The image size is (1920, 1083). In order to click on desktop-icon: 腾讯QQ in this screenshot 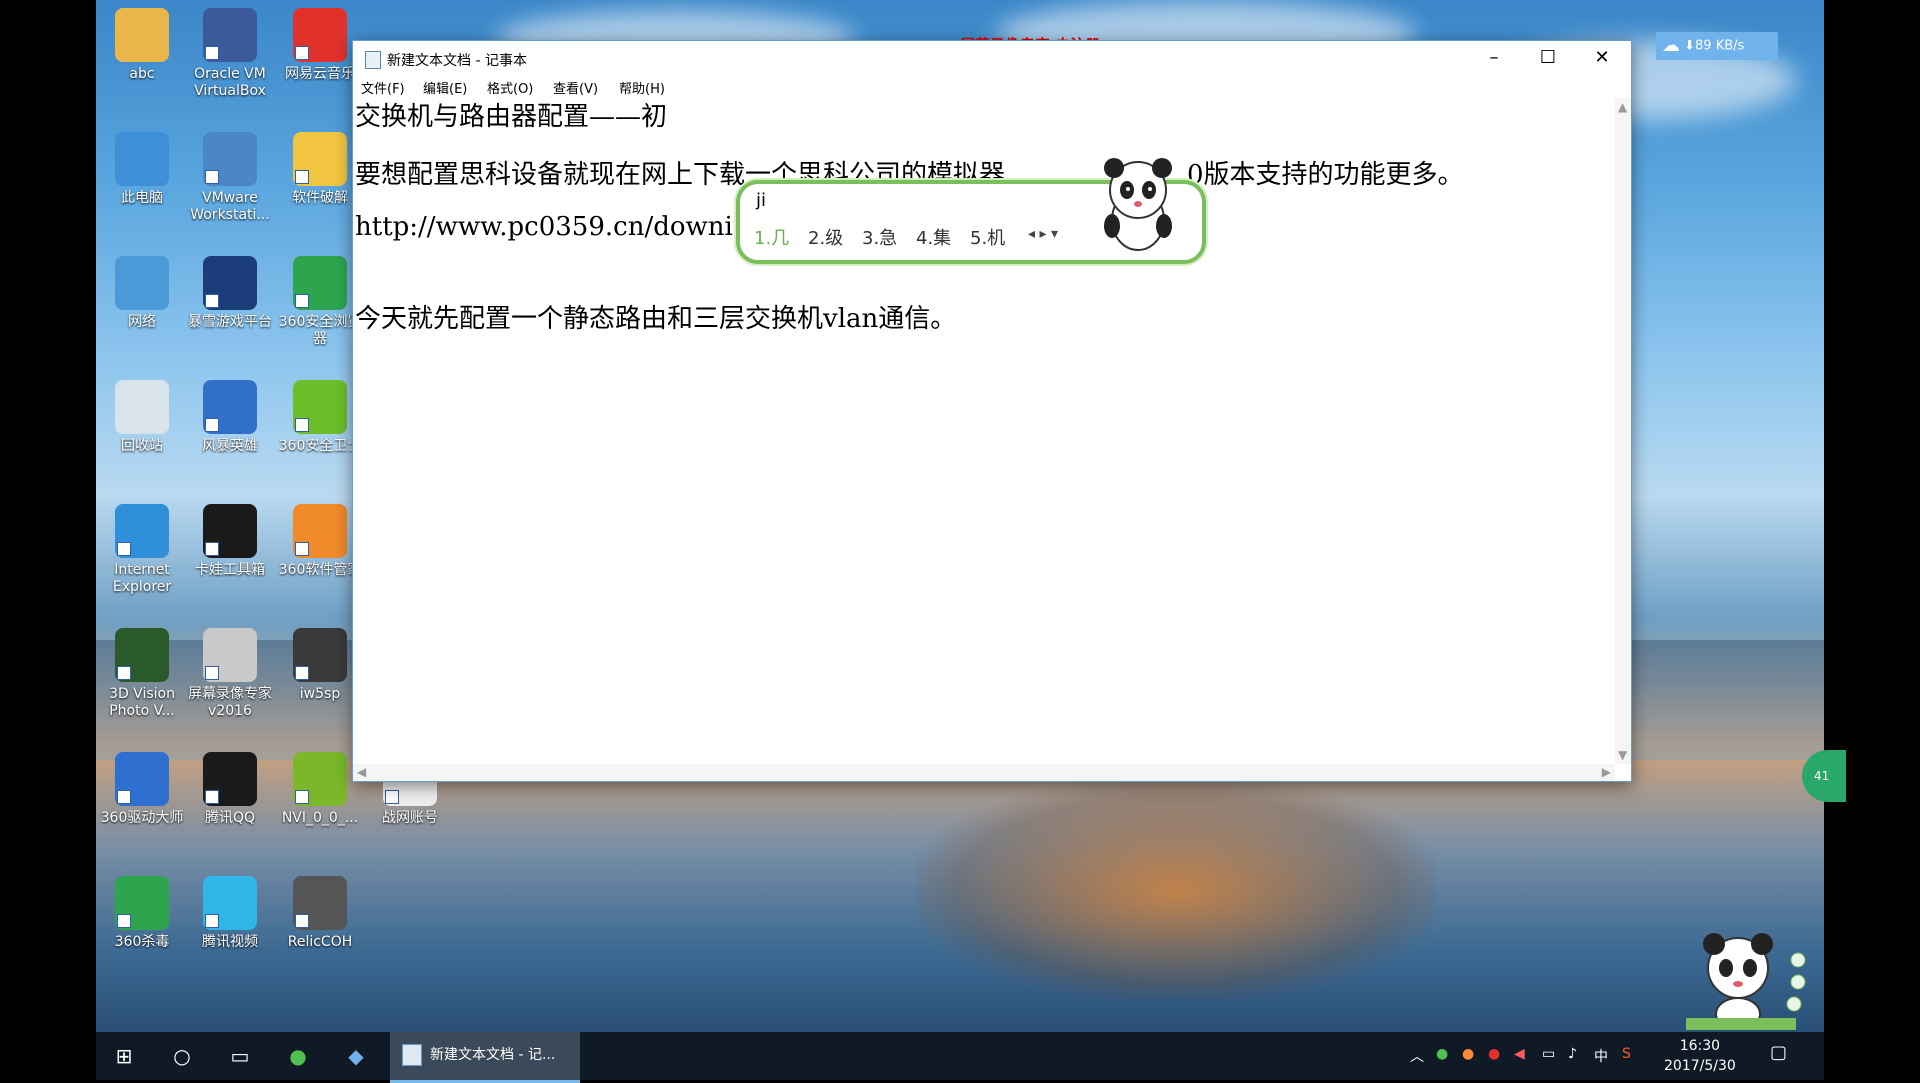, I will do `click(230, 789)`.